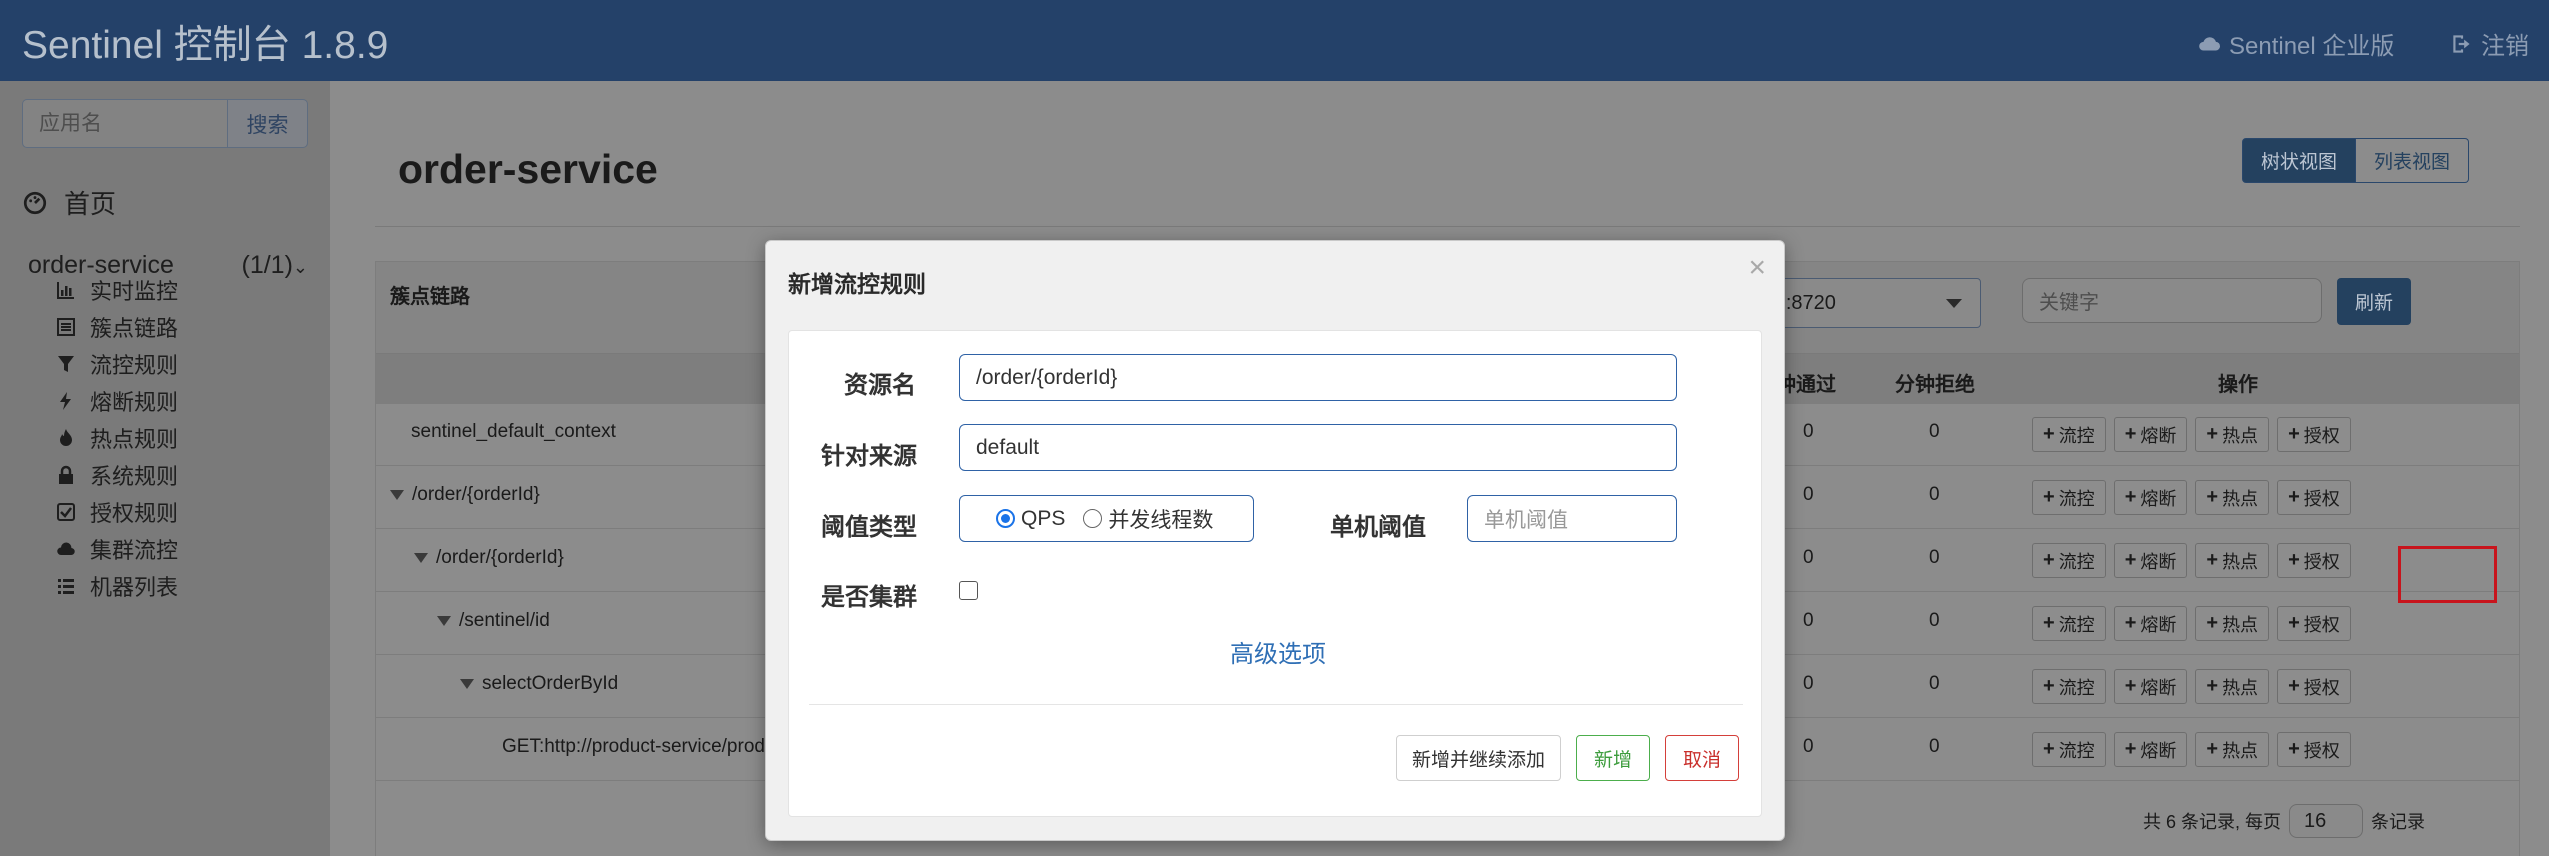  What do you see at coordinates (1093, 518) in the screenshot?
I see `radio-button` at bounding box center [1093, 518].